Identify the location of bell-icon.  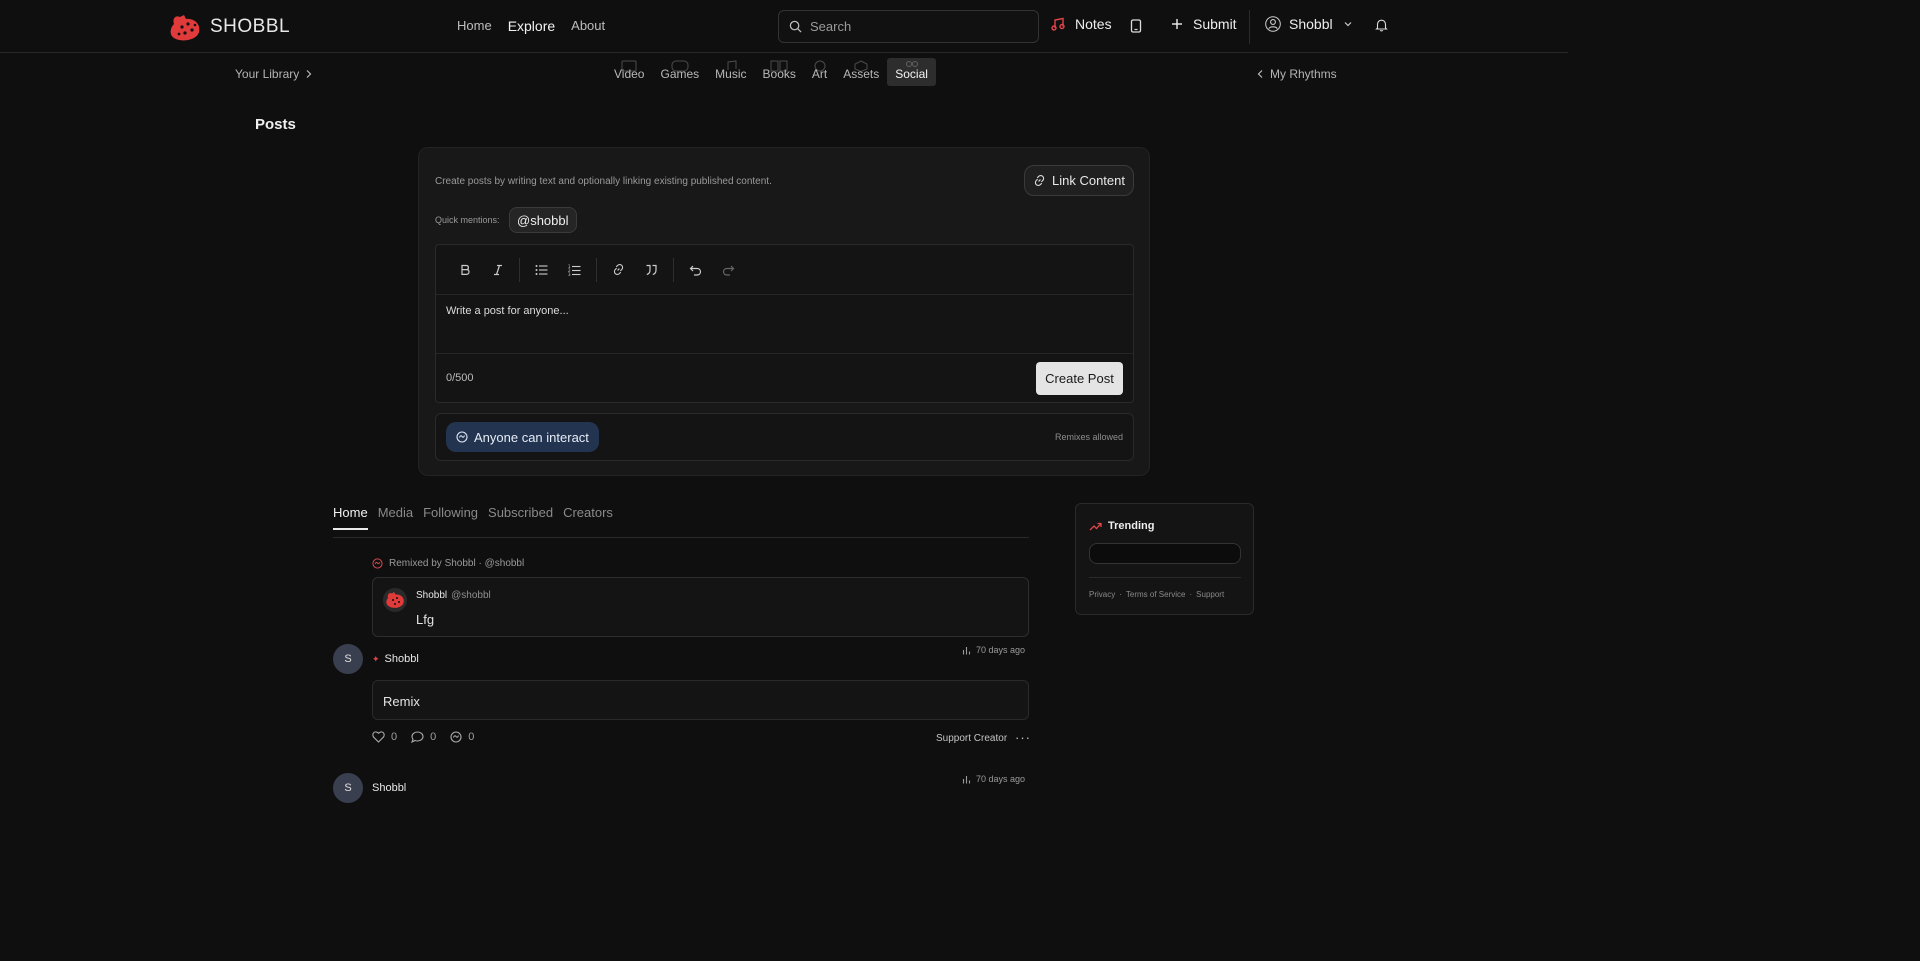
(1381, 25).